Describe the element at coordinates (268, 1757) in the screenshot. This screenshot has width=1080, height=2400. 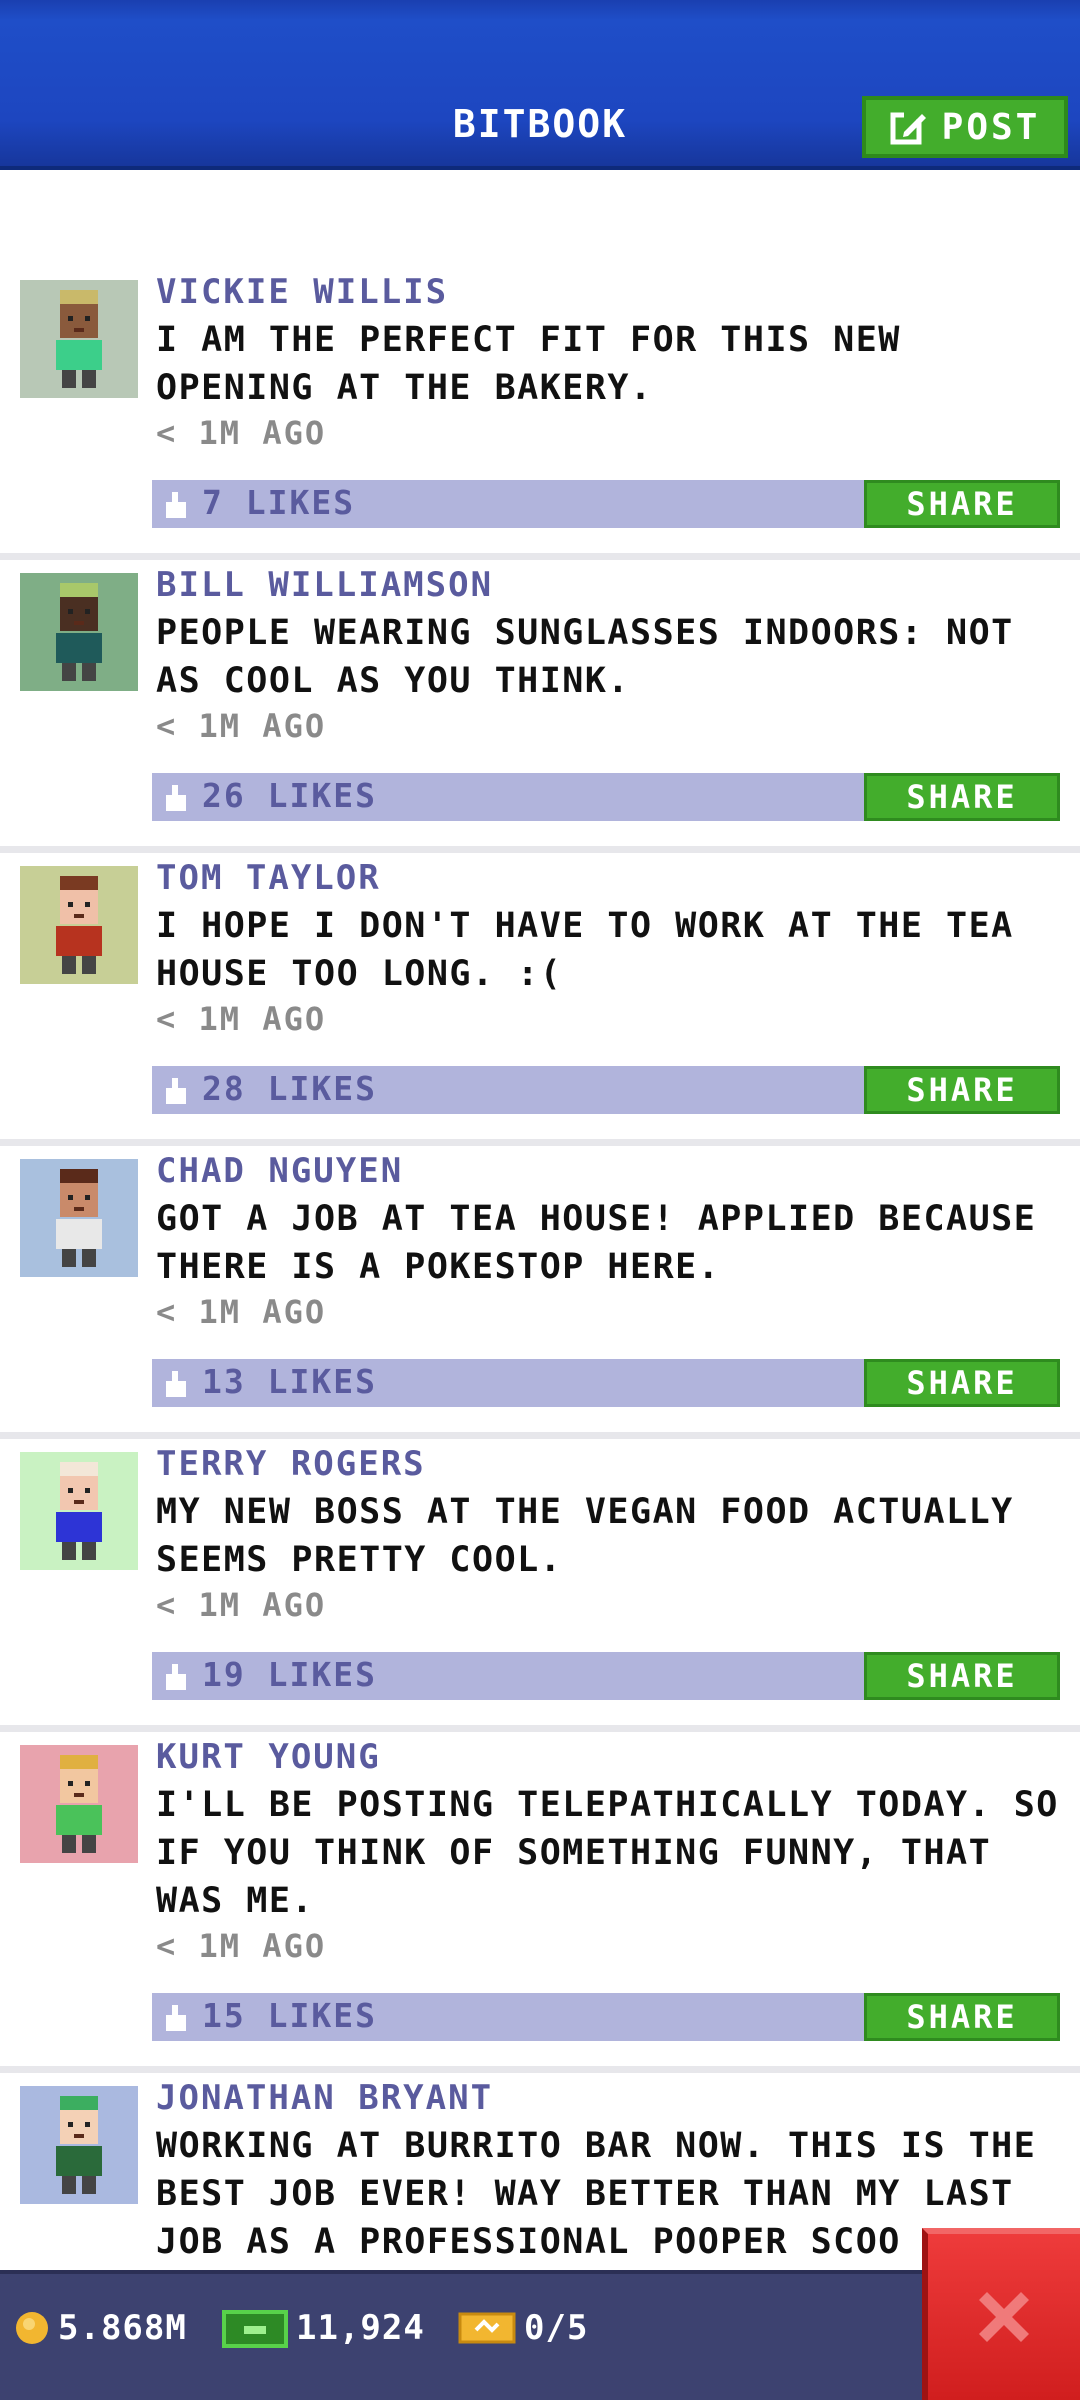
I see `post-author: KURT YOUNG` at that location.